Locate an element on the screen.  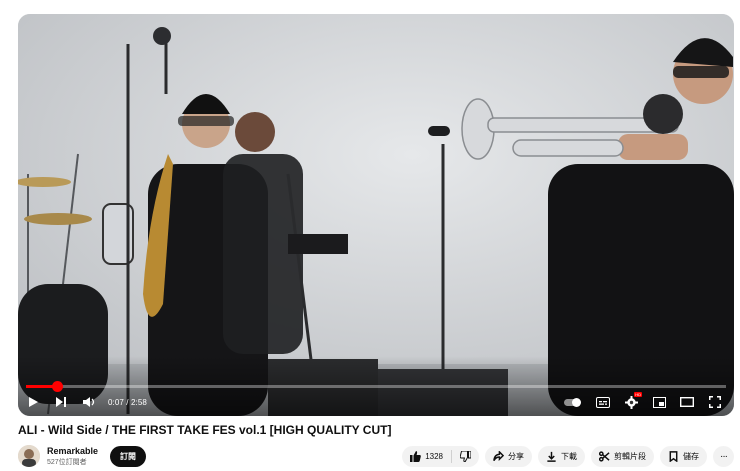
more-actions-button: ··· is located at coordinates (723, 456).